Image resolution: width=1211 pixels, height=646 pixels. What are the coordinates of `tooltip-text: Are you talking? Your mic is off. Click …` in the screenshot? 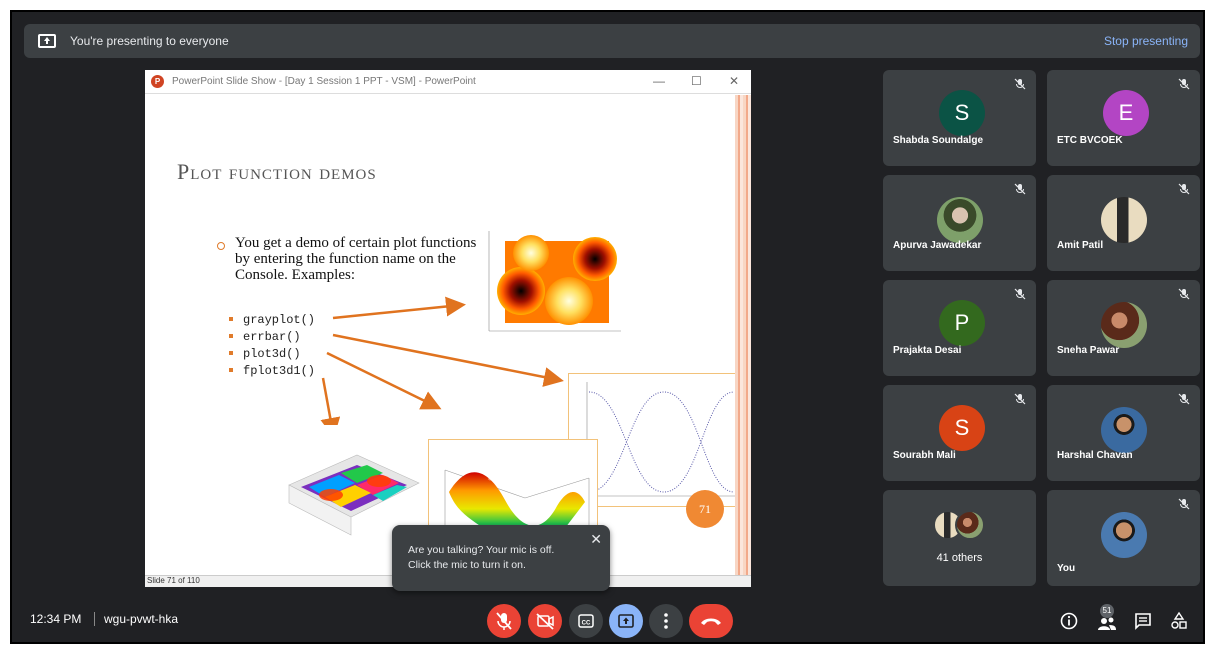 It's located at (481, 557).